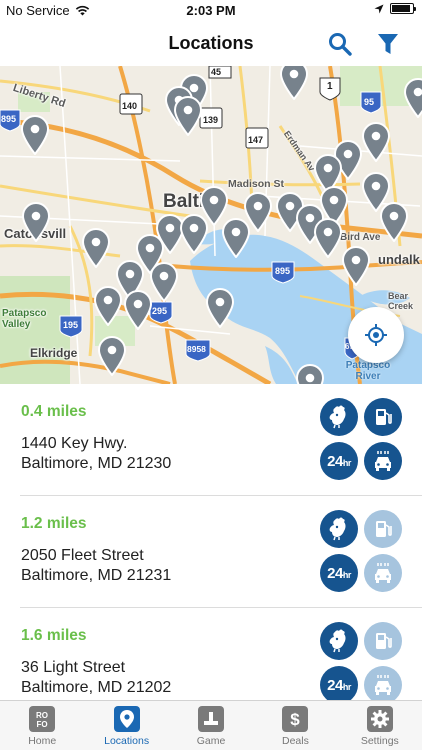  I want to click on nav-bar: Locations, so click(211, 44).